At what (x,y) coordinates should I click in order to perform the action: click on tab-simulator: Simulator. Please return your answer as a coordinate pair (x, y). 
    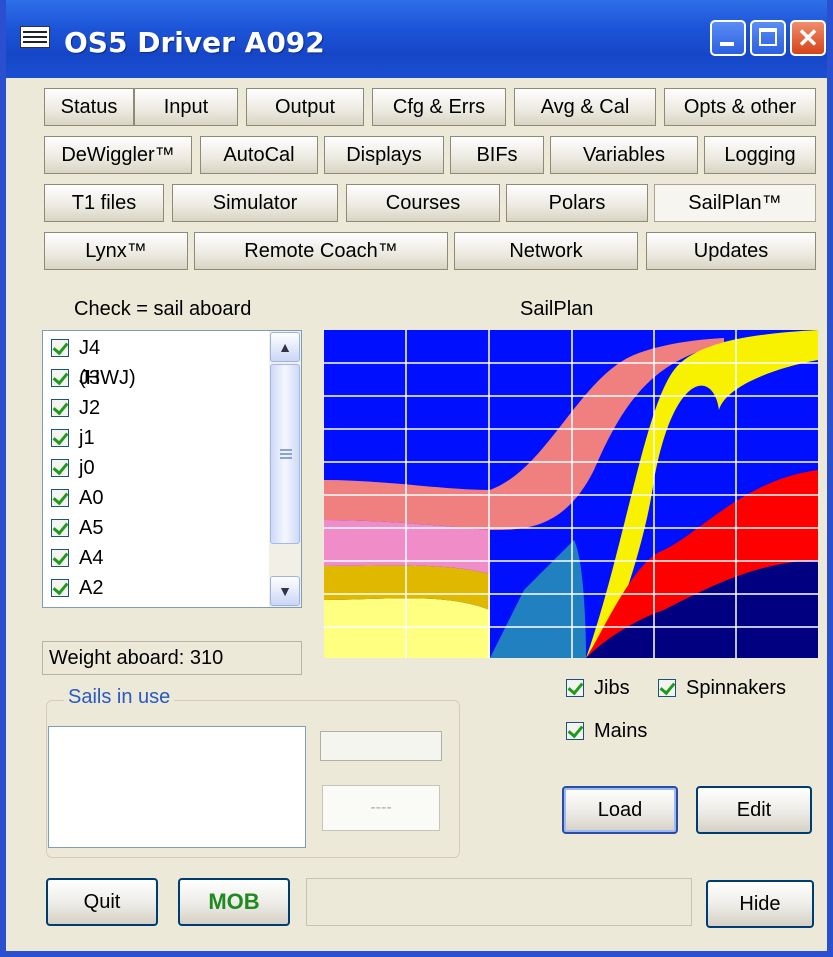
    Looking at the image, I should click on (255, 203).